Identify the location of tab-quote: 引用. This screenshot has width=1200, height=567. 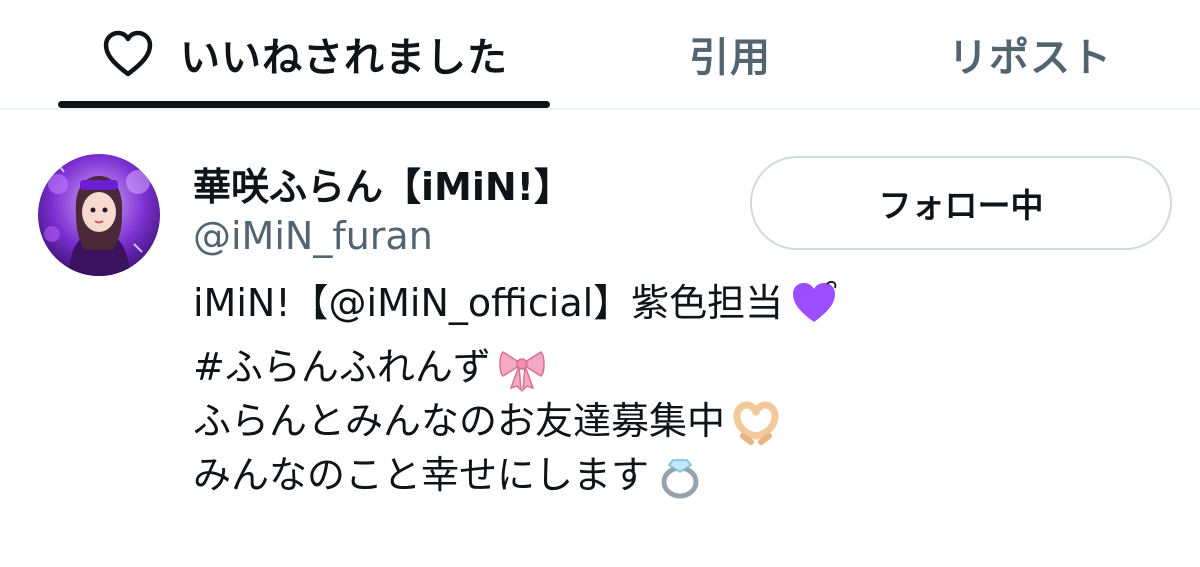
(730, 54).